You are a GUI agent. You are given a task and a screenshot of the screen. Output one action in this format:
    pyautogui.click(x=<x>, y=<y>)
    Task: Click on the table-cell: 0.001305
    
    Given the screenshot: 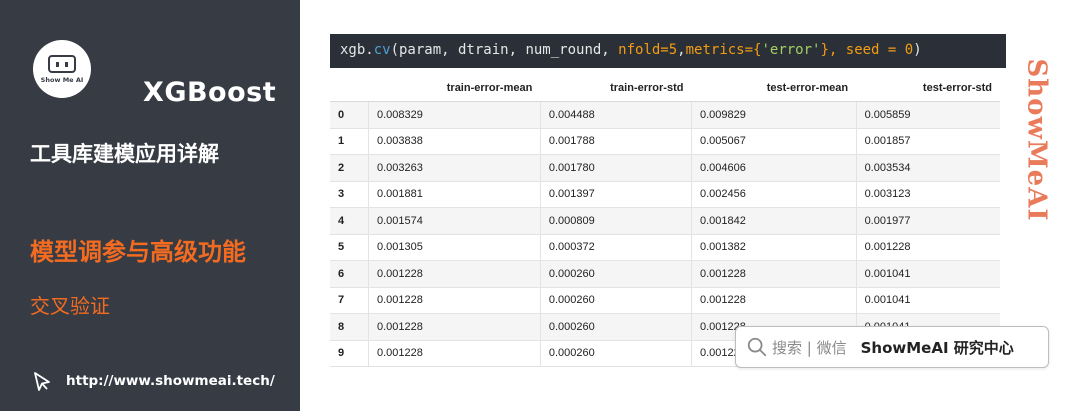 What is the action you would take?
    pyautogui.click(x=454, y=247)
    